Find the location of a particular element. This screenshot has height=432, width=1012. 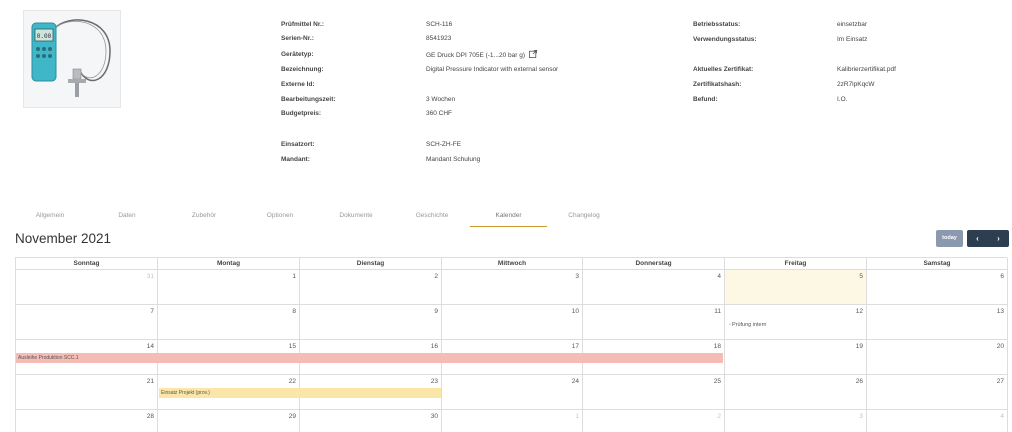

day-number: 13 is located at coordinates (1000, 311).